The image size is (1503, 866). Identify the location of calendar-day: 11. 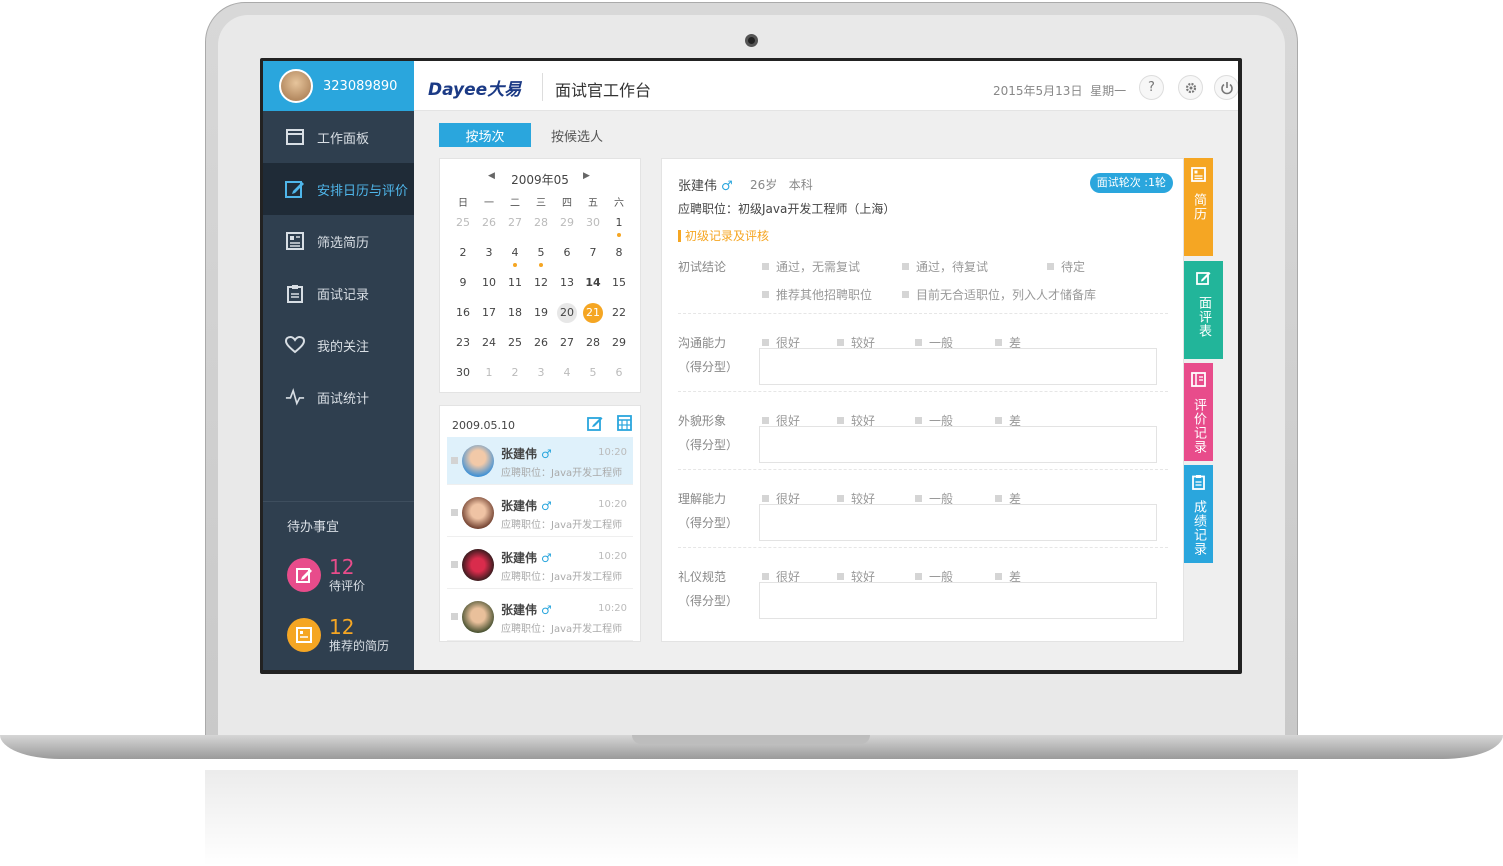
(515, 288).